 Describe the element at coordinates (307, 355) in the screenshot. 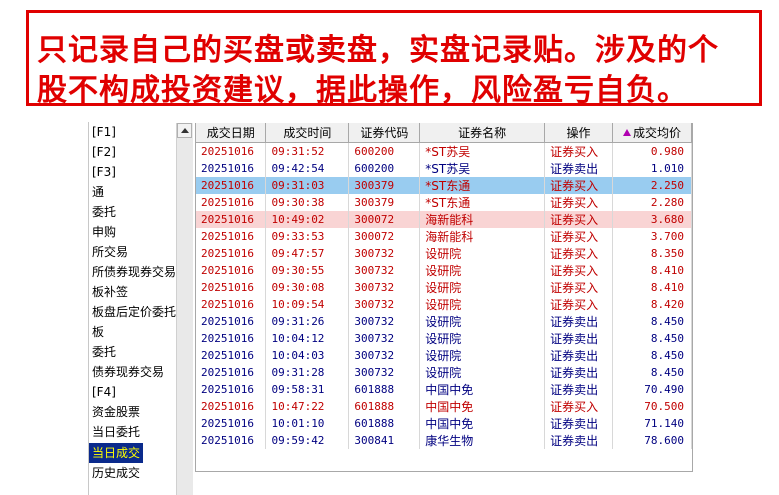

I see `cell-trade-time: 10:04:03` at that location.